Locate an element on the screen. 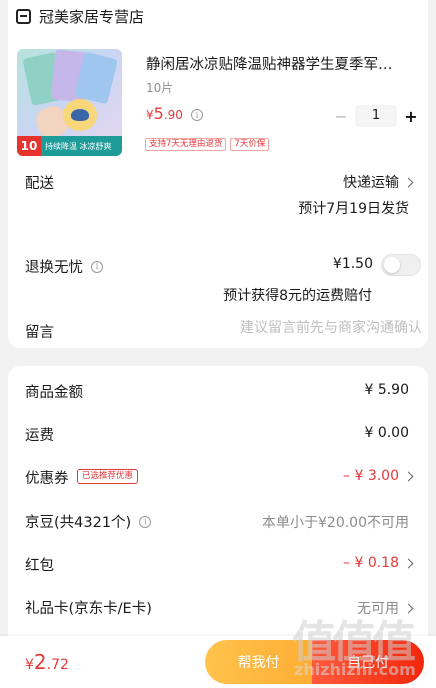 This screenshot has width=436, height=688. total-decimal: .72 is located at coordinates (57, 665).